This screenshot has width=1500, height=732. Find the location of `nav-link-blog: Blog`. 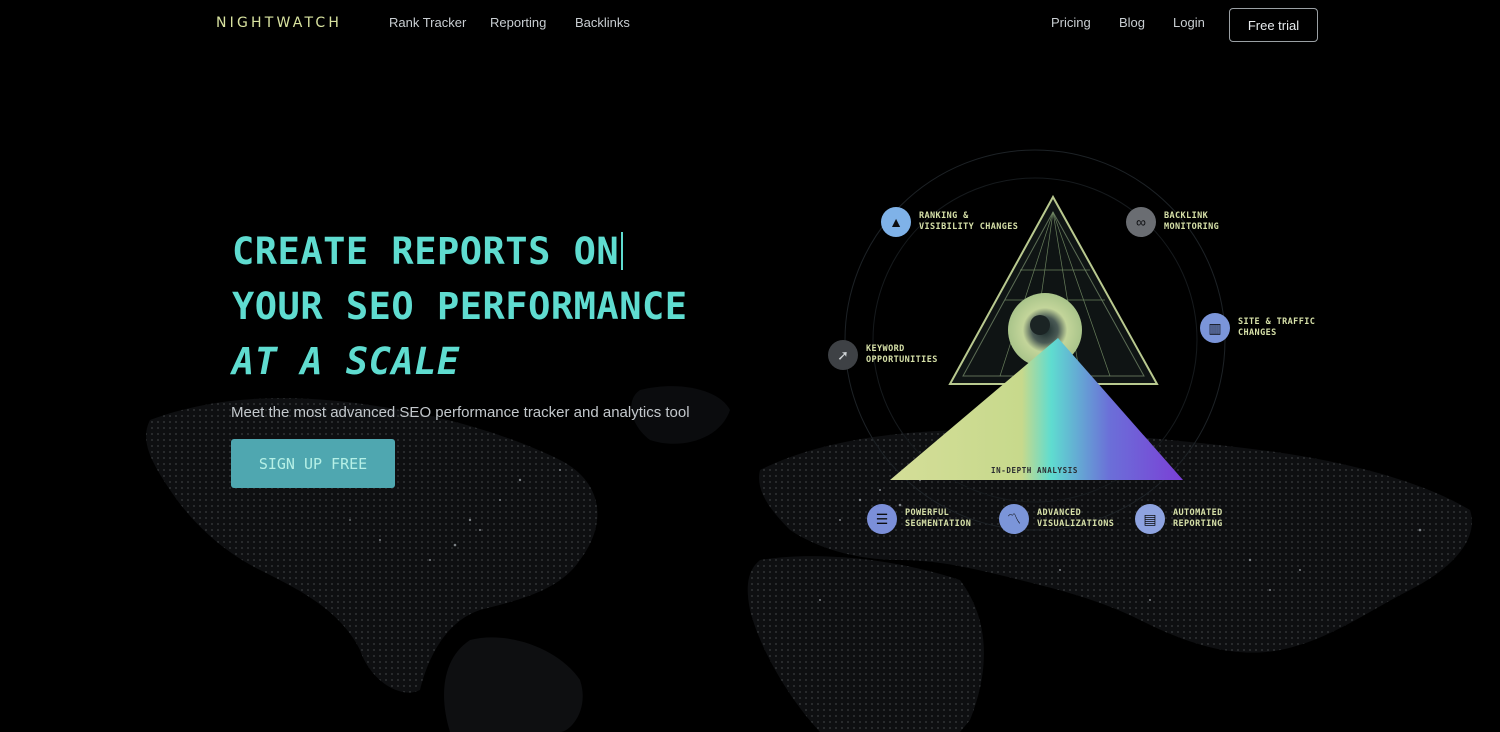

nav-link-blog: Blog is located at coordinates (1132, 22).